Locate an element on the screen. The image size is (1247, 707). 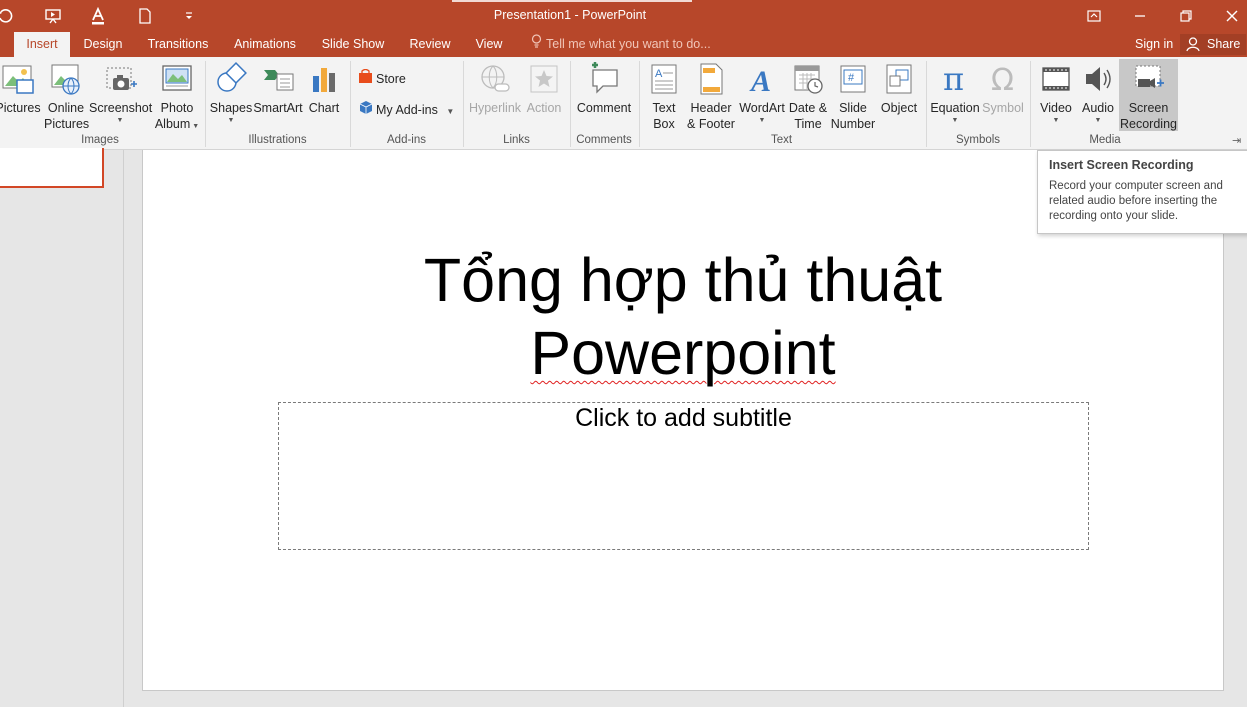
photo-album-icon is located at coordinates (177, 79).